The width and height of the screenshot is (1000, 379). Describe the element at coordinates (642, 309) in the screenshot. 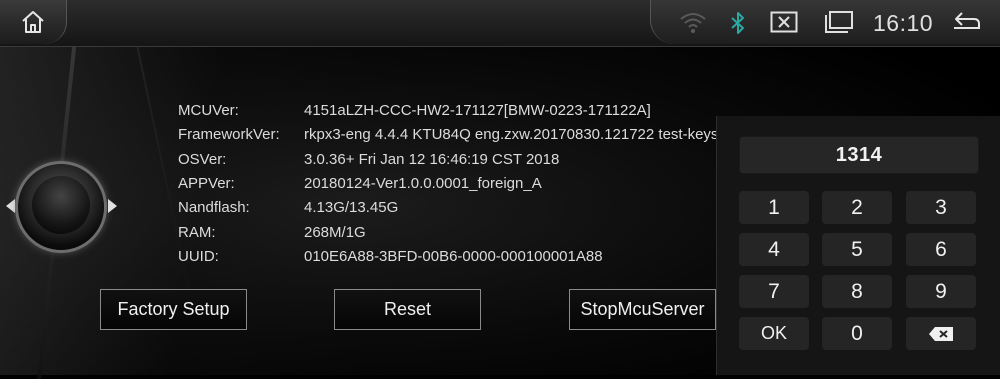

I see `stop-mcu-server-button: StopMcuServer` at that location.